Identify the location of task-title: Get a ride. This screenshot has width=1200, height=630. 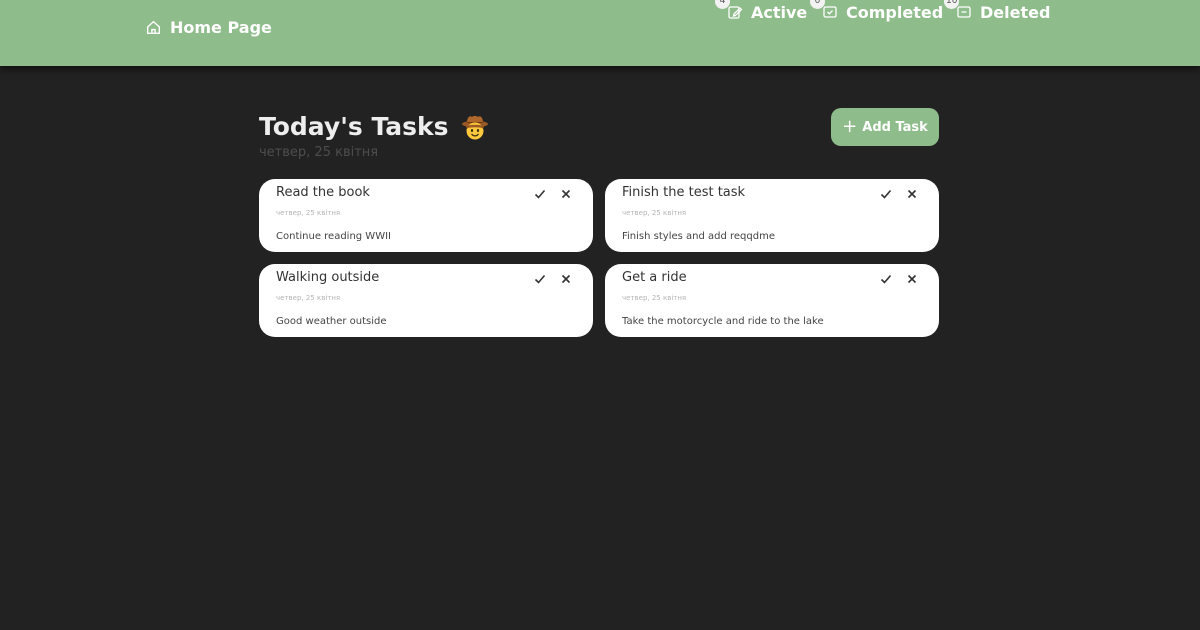
(654, 277).